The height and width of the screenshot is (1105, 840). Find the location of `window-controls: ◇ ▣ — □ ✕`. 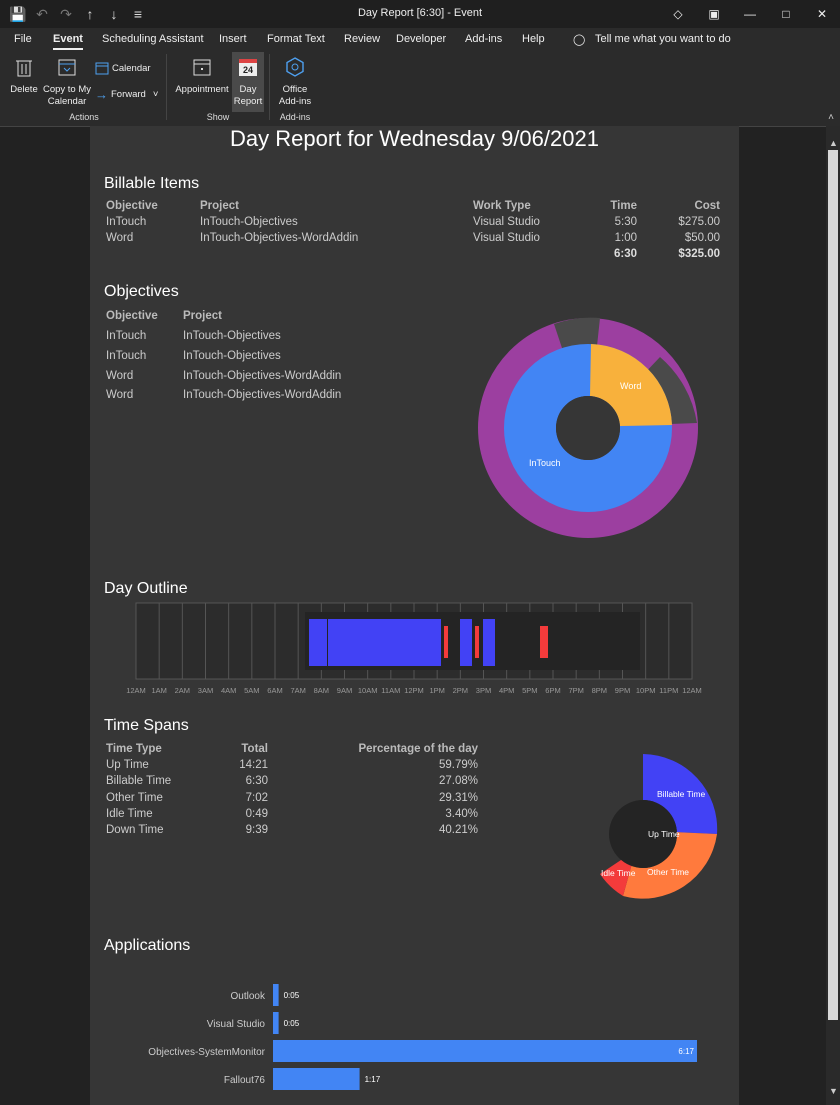

window-controls: ◇ ▣ — □ ✕ is located at coordinates (750, 14).